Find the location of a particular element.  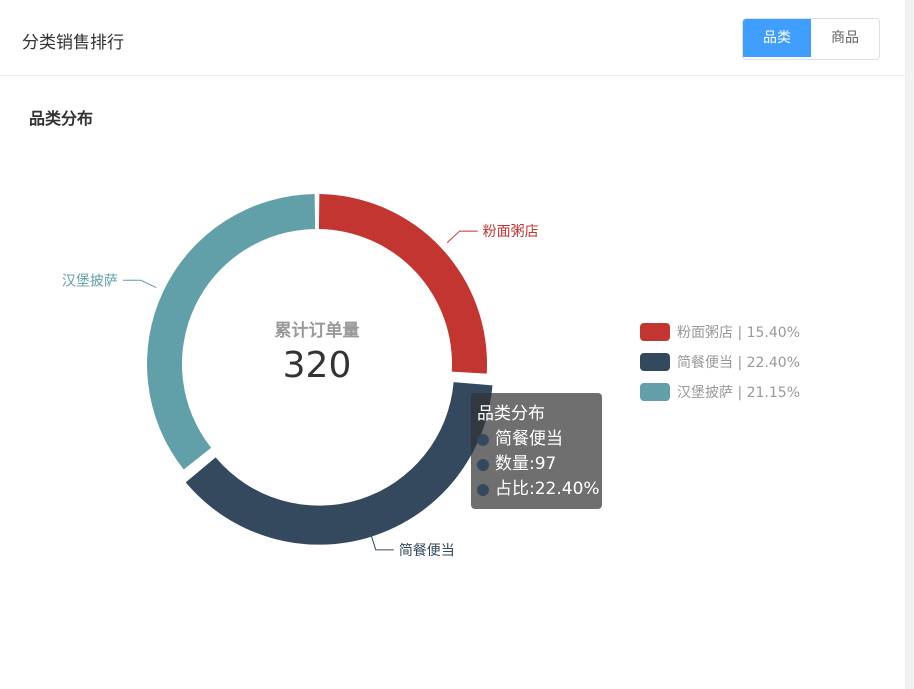

legend-item: 粉面粥店 | 15.40% is located at coordinates (720, 332).